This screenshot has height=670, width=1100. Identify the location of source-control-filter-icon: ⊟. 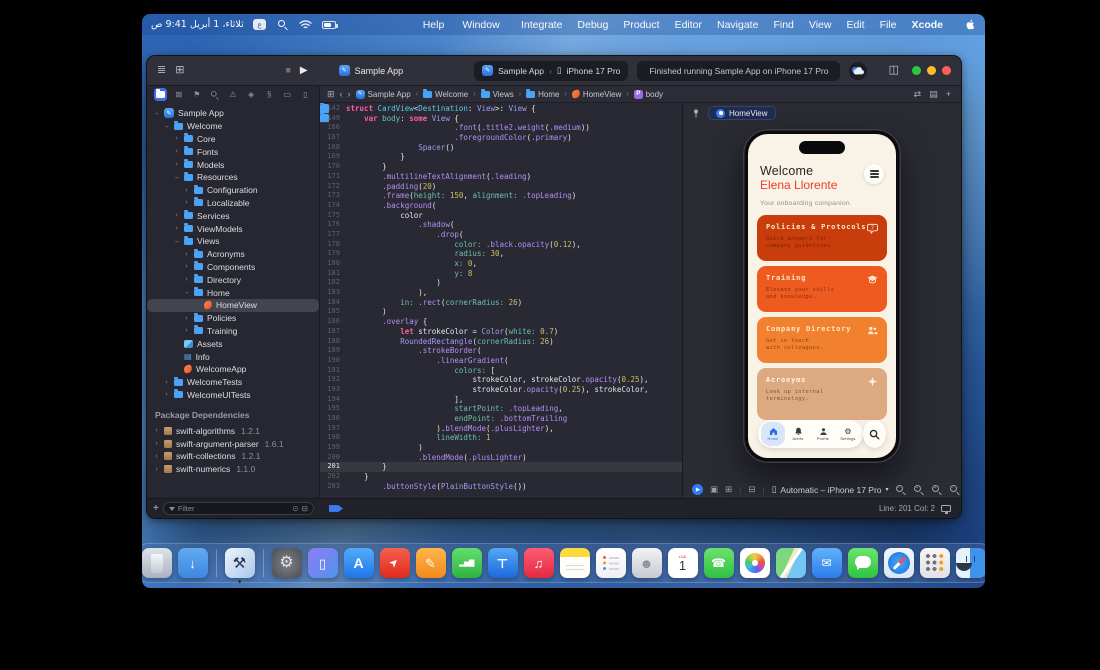
(305, 508).